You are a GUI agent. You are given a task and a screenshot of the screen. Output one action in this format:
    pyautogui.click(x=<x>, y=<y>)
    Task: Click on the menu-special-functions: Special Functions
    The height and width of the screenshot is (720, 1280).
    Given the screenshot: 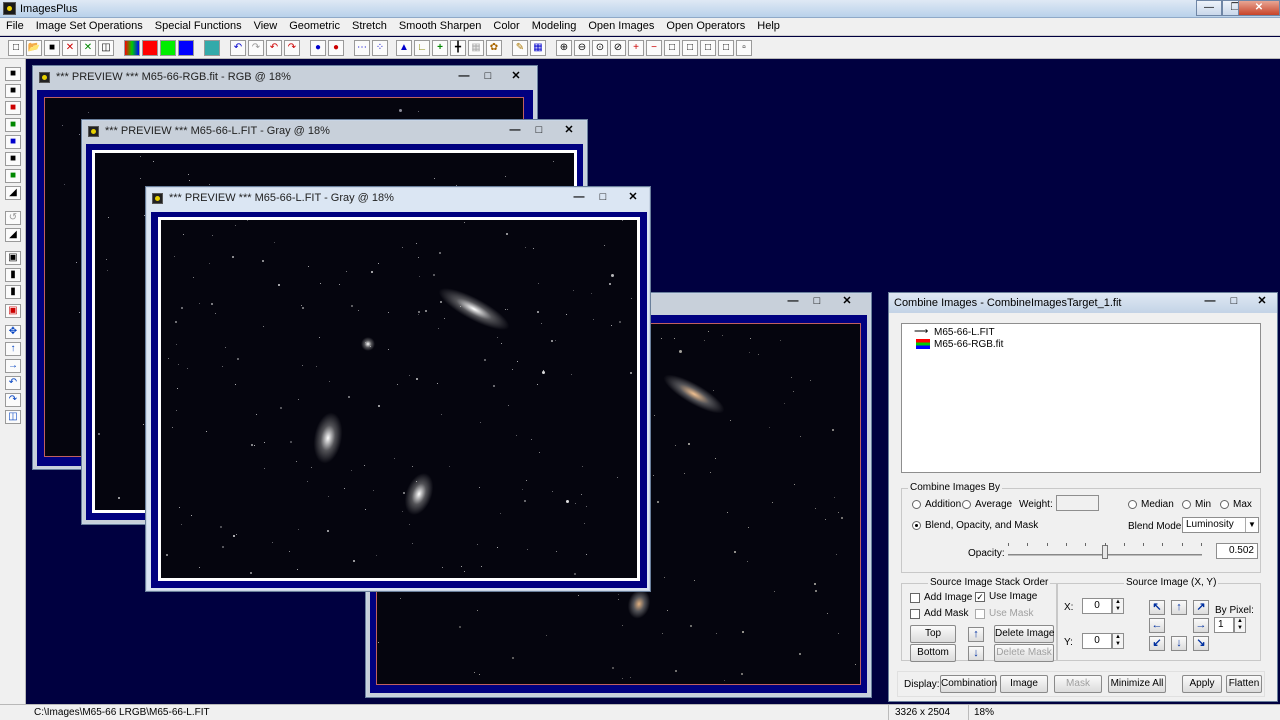 What is the action you would take?
    pyautogui.click(x=198, y=26)
    